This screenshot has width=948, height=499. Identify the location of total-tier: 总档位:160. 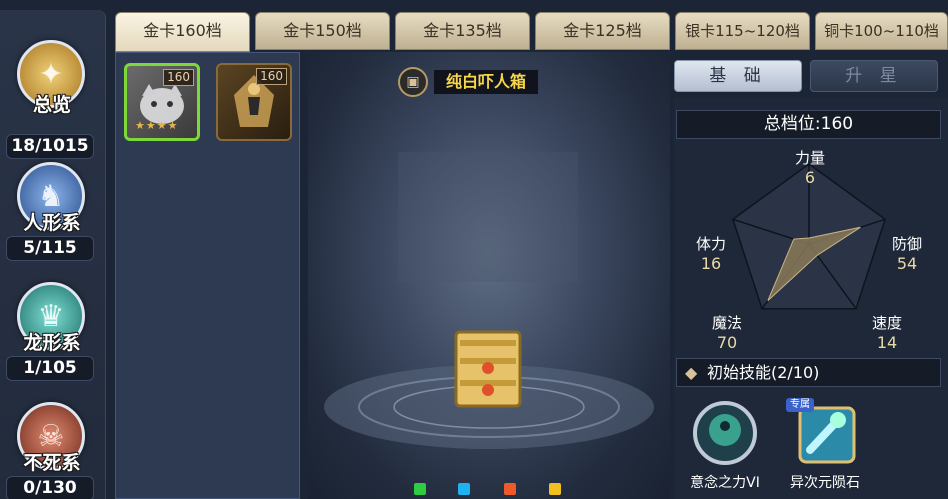
(808, 124).